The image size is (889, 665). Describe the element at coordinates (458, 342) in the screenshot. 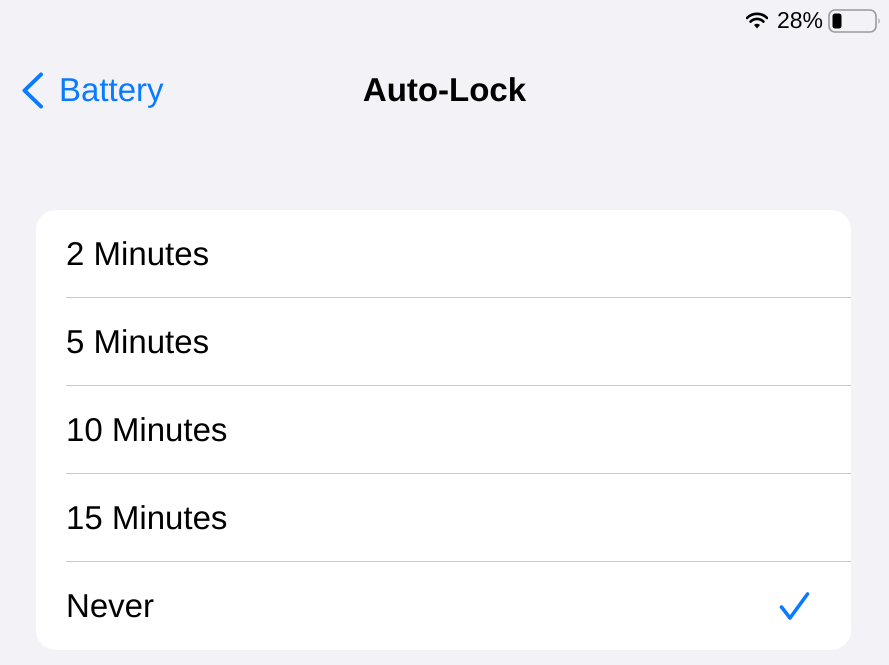

I see `auto-lock-option: 5 Minutes` at that location.